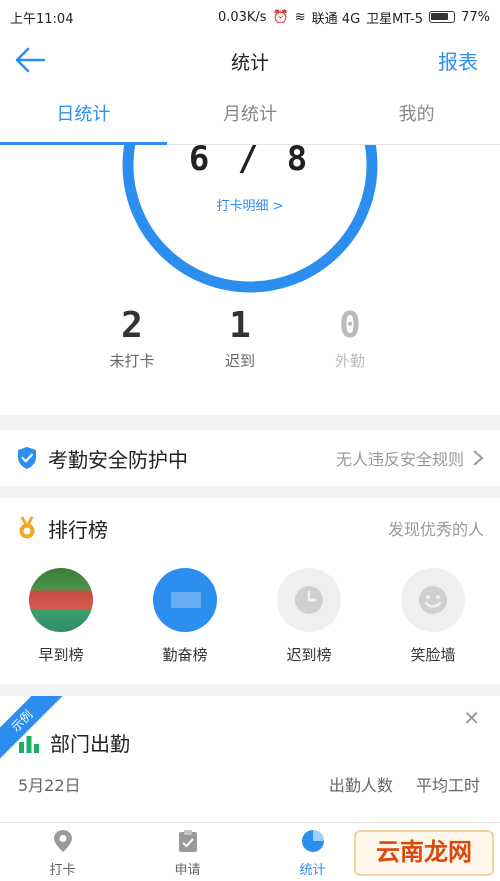  Describe the element at coordinates (360, 785) in the screenshot. I see `column-attendance-count: 出勤人数` at that location.